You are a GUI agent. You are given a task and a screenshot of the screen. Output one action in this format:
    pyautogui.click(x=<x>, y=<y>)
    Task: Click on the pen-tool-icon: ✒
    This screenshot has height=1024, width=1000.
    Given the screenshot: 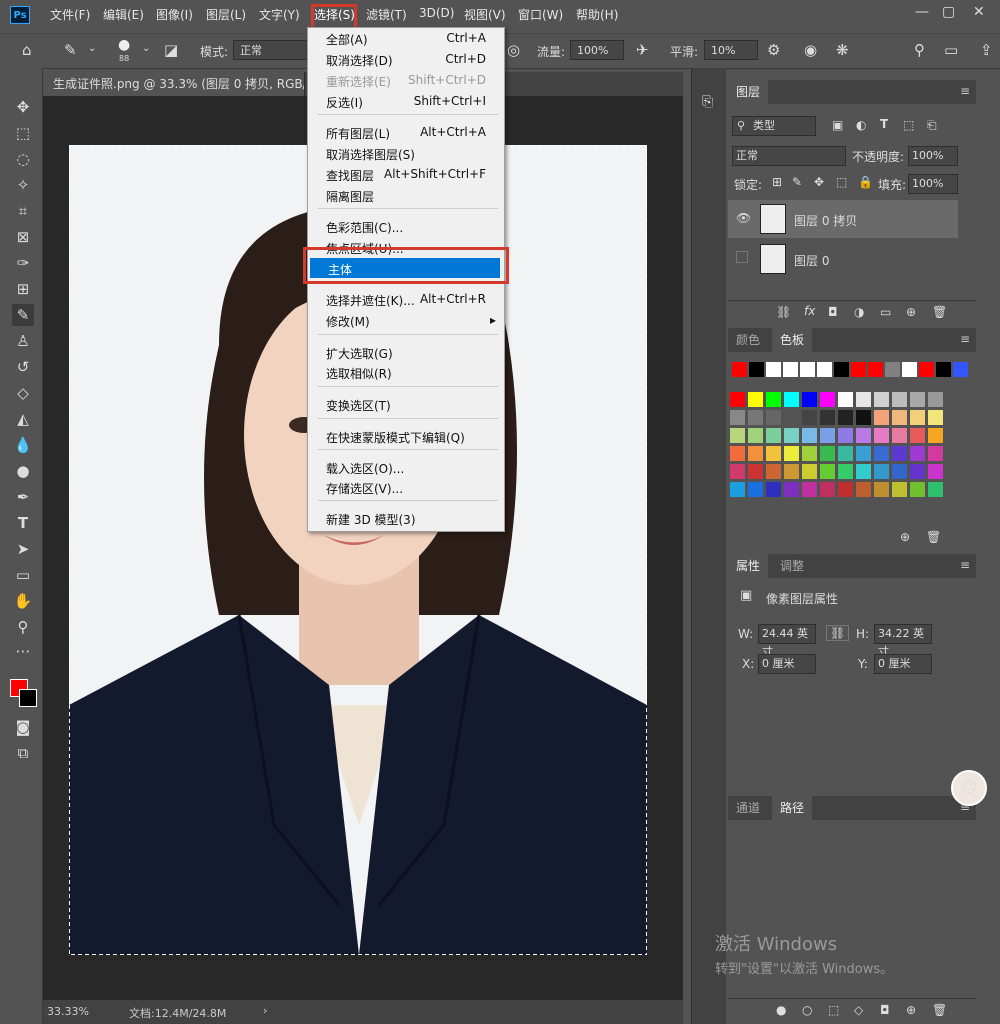 What is the action you would take?
    pyautogui.click(x=23, y=497)
    